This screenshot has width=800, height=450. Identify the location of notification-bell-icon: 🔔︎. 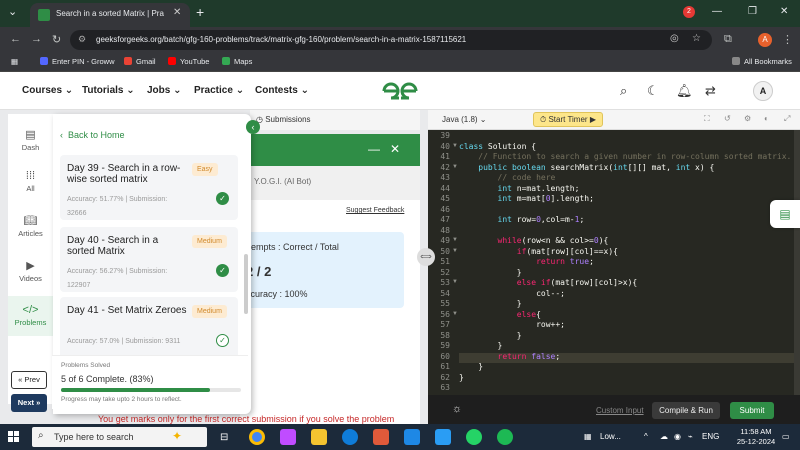
(684, 91).